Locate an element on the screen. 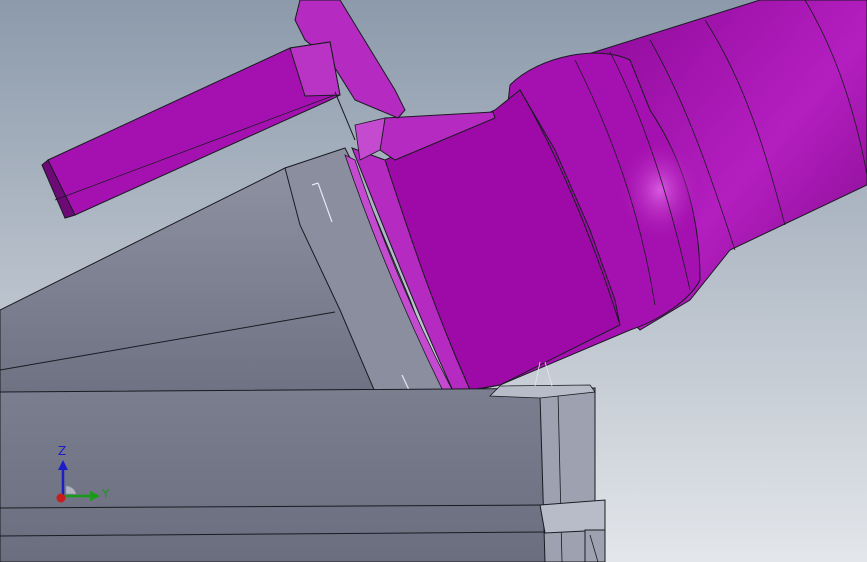  z-axis-label: Z is located at coordinates (62, 451).